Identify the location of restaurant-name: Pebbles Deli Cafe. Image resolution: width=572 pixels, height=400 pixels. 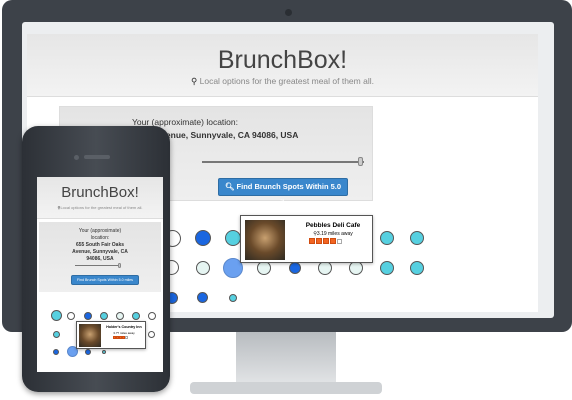
(333, 225).